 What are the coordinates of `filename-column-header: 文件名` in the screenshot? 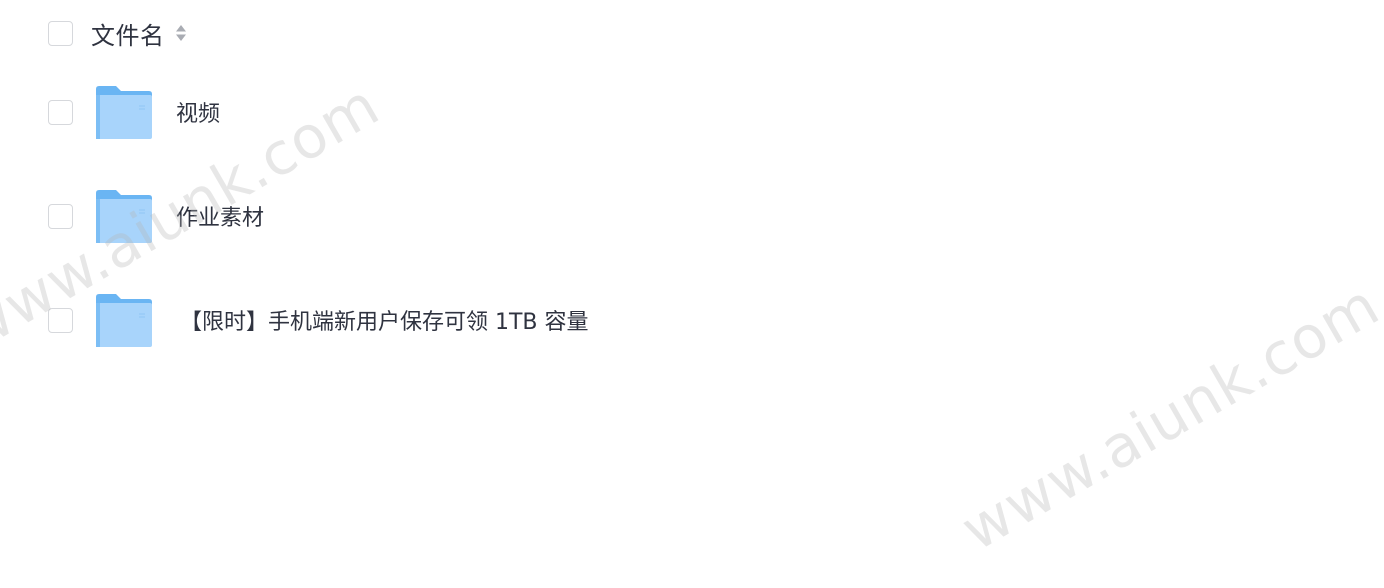 It's located at (128, 33).